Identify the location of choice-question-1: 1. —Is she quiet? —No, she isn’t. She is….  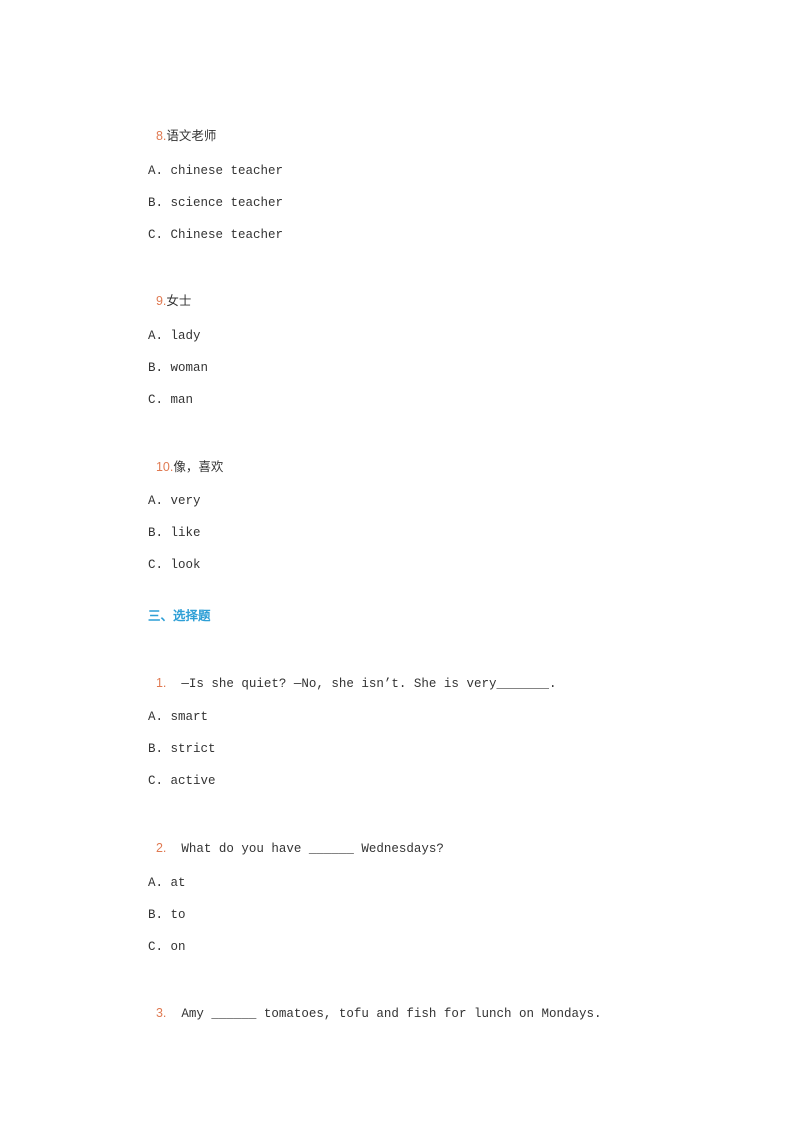
(352, 675).